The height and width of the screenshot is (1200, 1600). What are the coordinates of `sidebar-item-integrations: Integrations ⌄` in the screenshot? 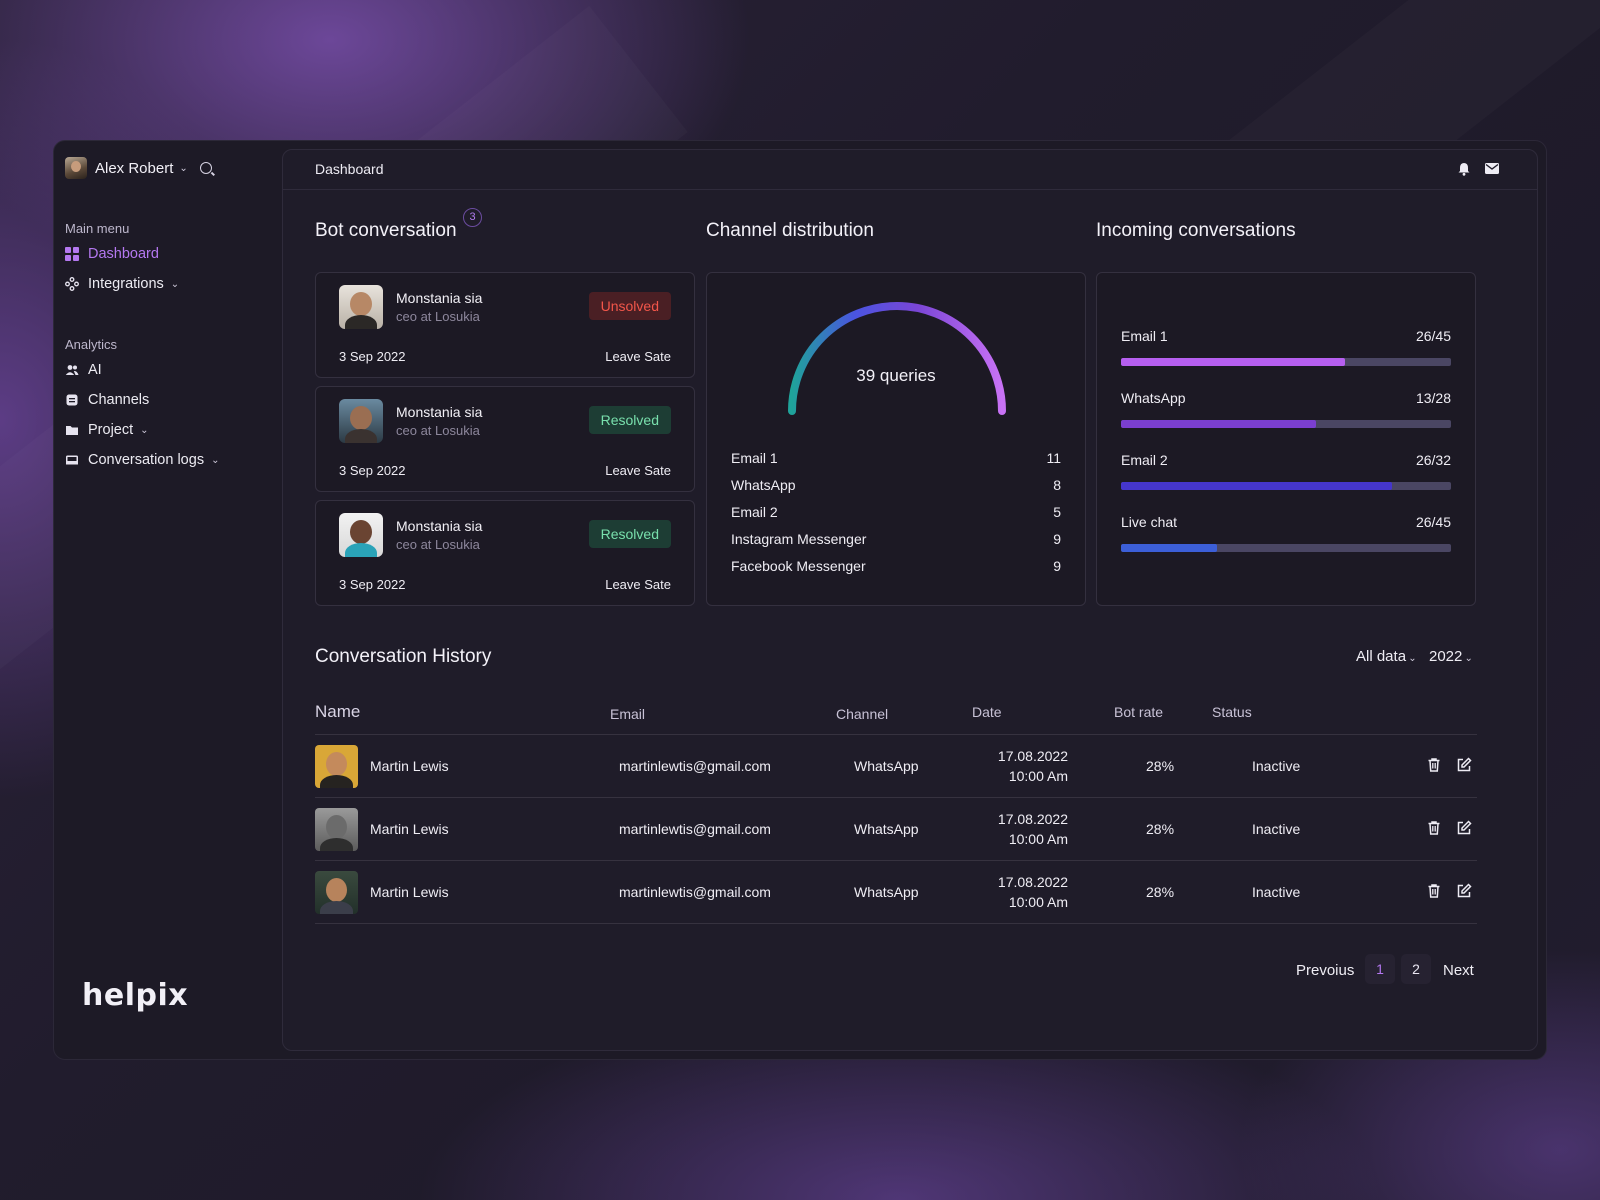 It's located at (122, 284).